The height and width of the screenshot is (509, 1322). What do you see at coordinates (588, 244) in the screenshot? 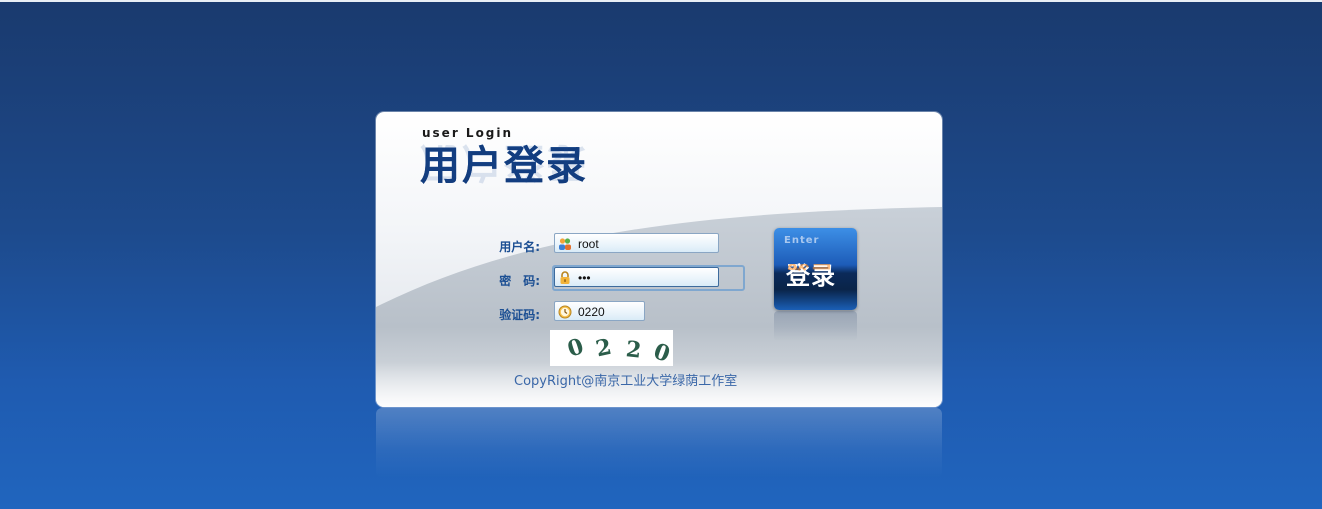
I see `username-value: root` at bounding box center [588, 244].